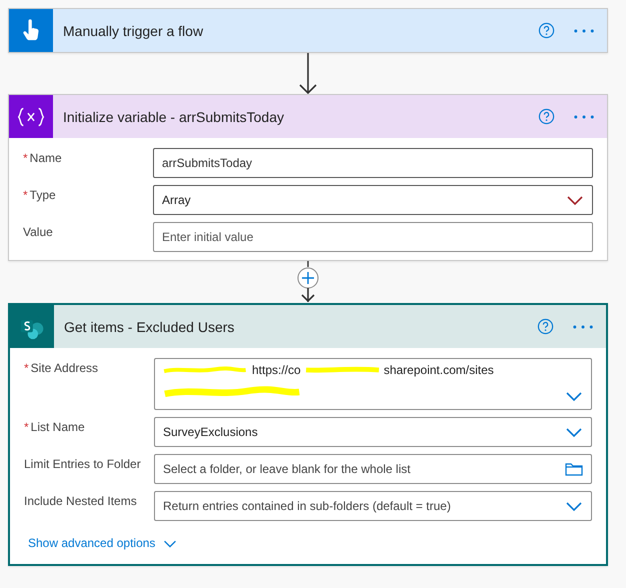 The height and width of the screenshot is (588, 626). What do you see at coordinates (133, 30) in the screenshot?
I see `action-title: Manually trigger a flow` at bounding box center [133, 30].